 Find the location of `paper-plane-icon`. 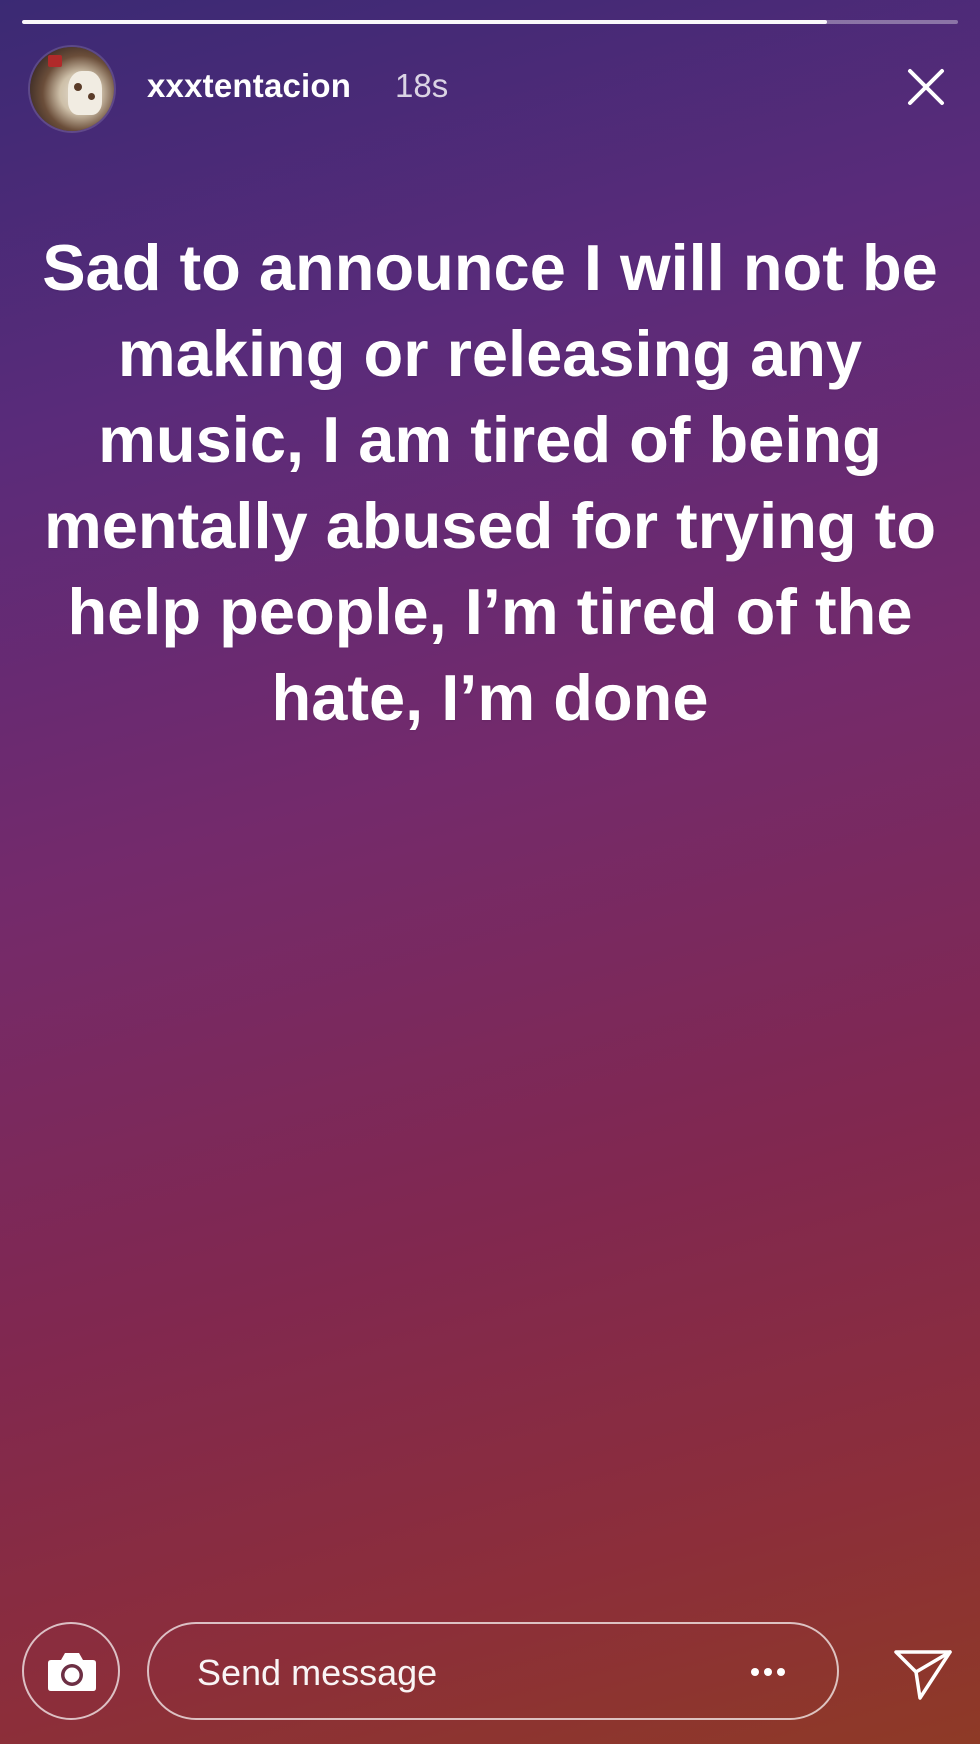

paper-plane-icon is located at coordinates (923, 1673).